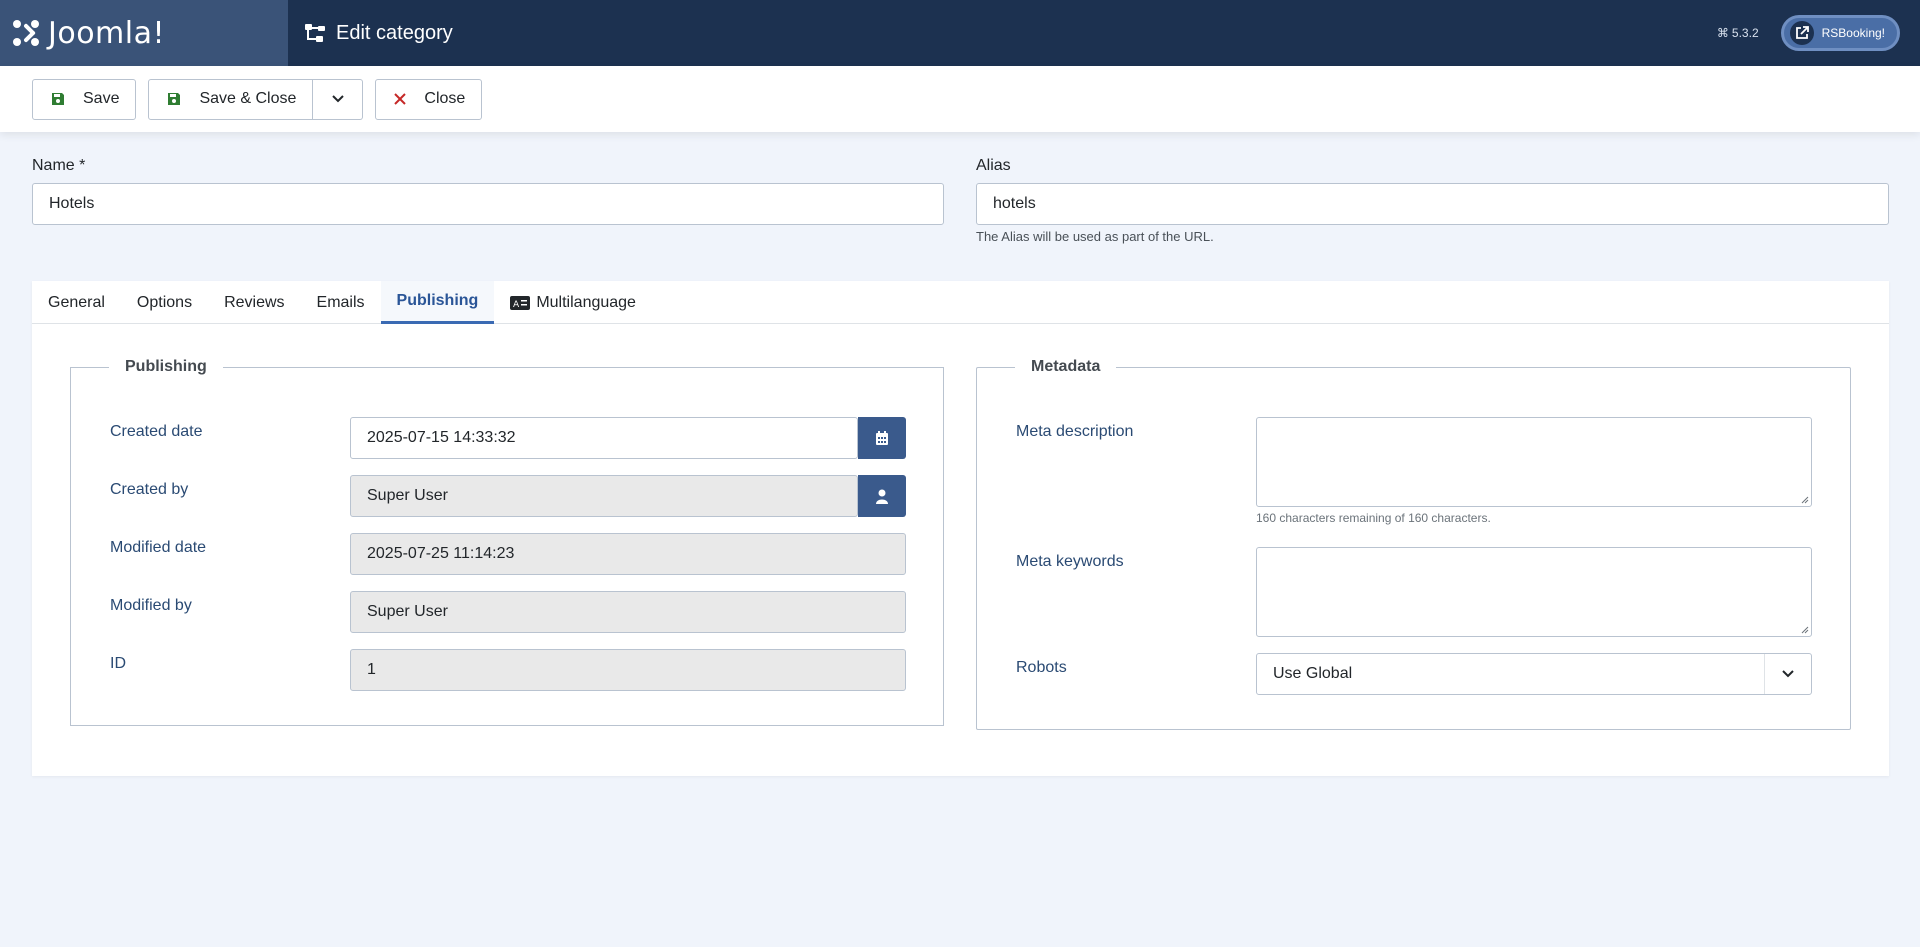 The image size is (1920, 947). Describe the element at coordinates (158, 547) in the screenshot. I see `modified-date-label: Modified date` at that location.